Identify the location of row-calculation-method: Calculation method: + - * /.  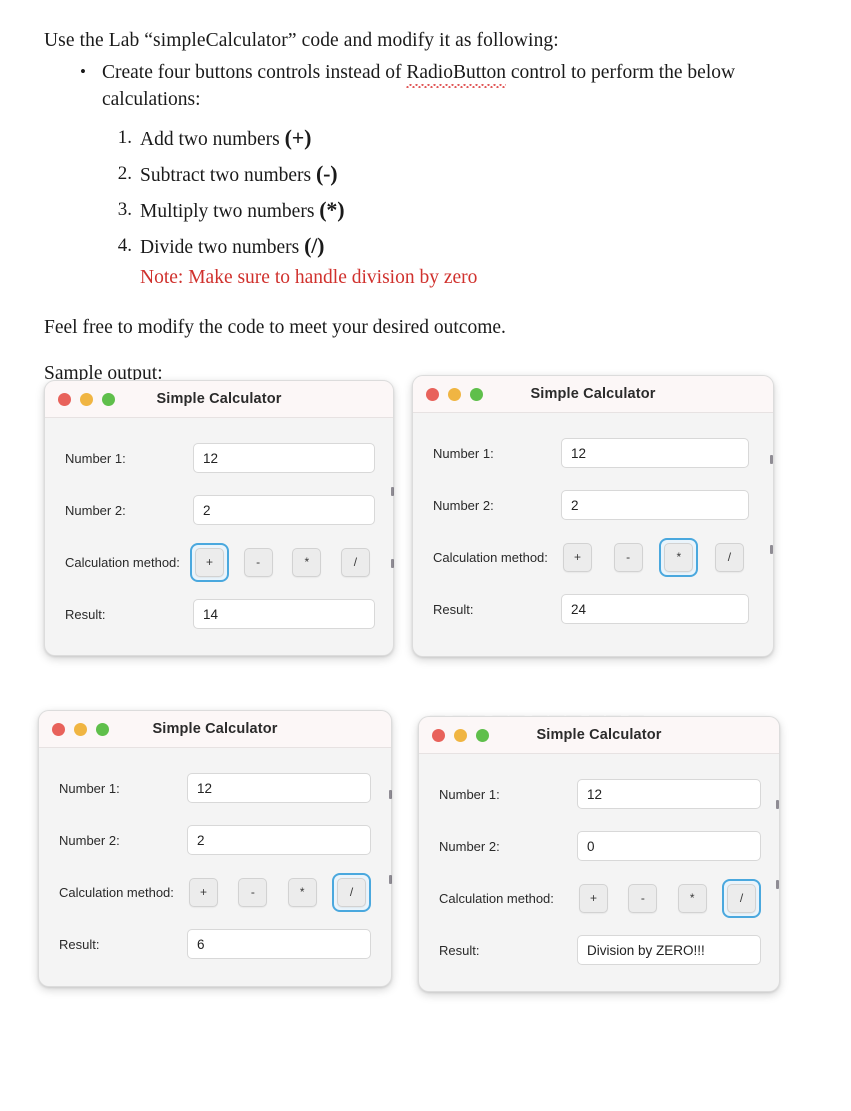
(216, 892).